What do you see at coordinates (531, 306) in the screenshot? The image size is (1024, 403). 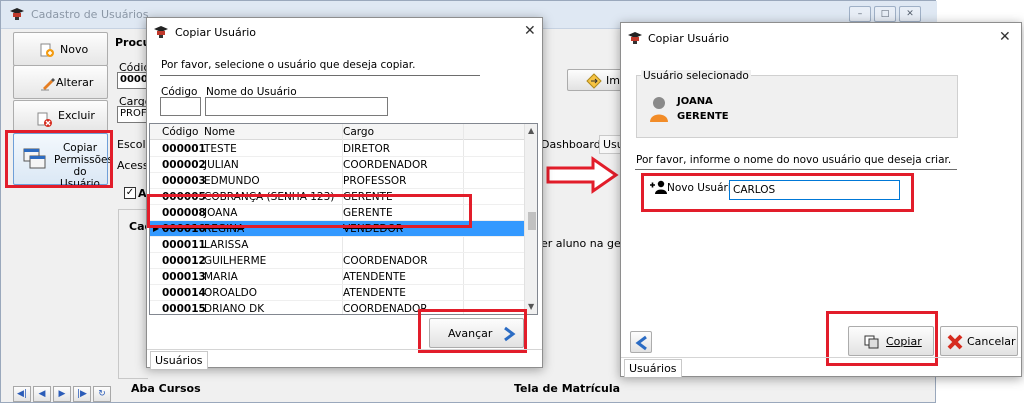 I see `scroll-down-icon: ▼` at bounding box center [531, 306].